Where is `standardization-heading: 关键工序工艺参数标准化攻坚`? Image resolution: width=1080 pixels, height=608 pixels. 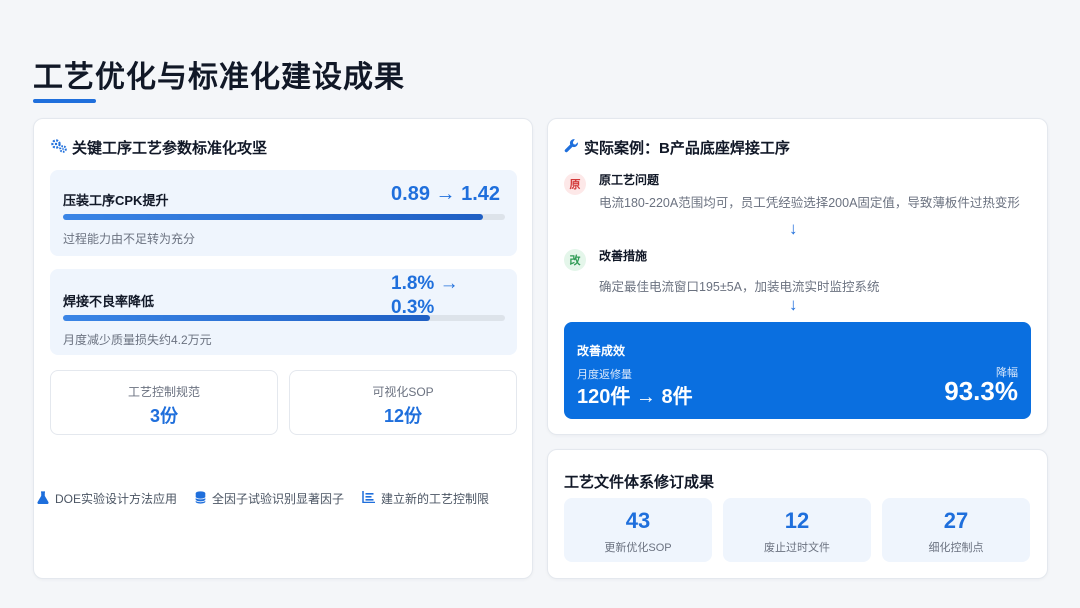
standardization-heading: 关键工序工艺参数标准化攻坚 is located at coordinates (158, 147).